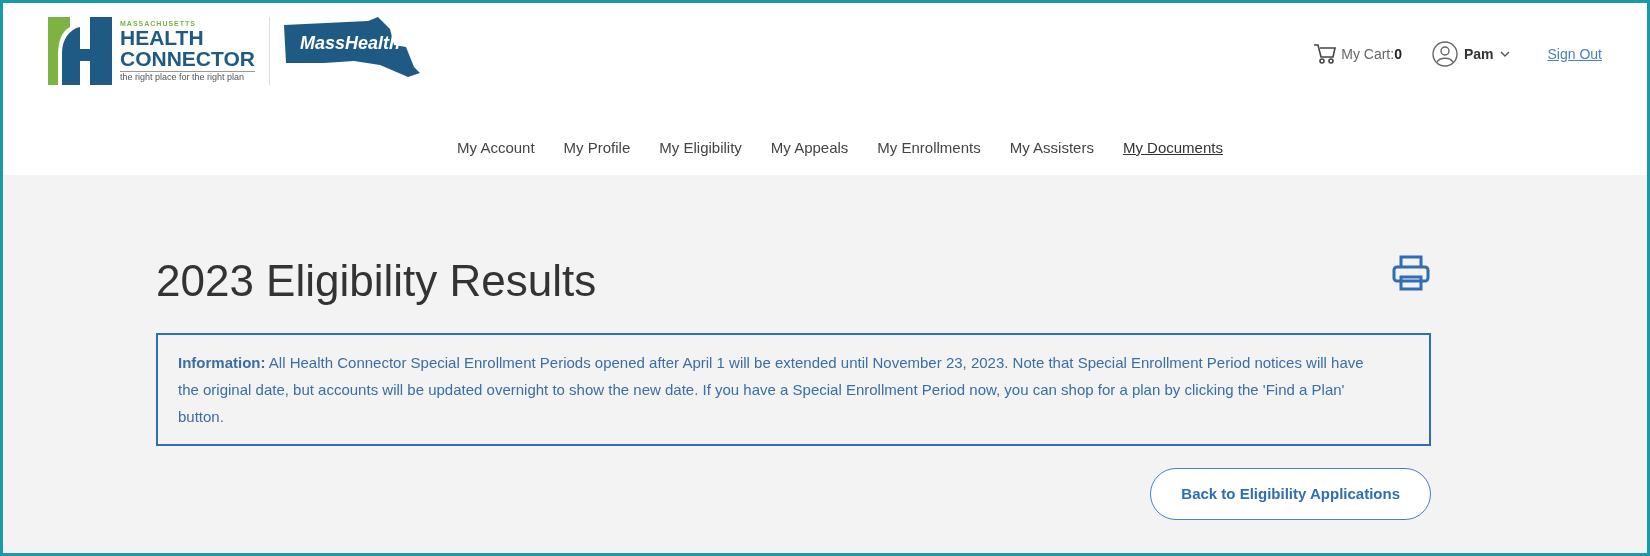 The height and width of the screenshot is (556, 1650). Describe the element at coordinates (1574, 54) in the screenshot. I see `sign-out-link: Sign Out` at that location.